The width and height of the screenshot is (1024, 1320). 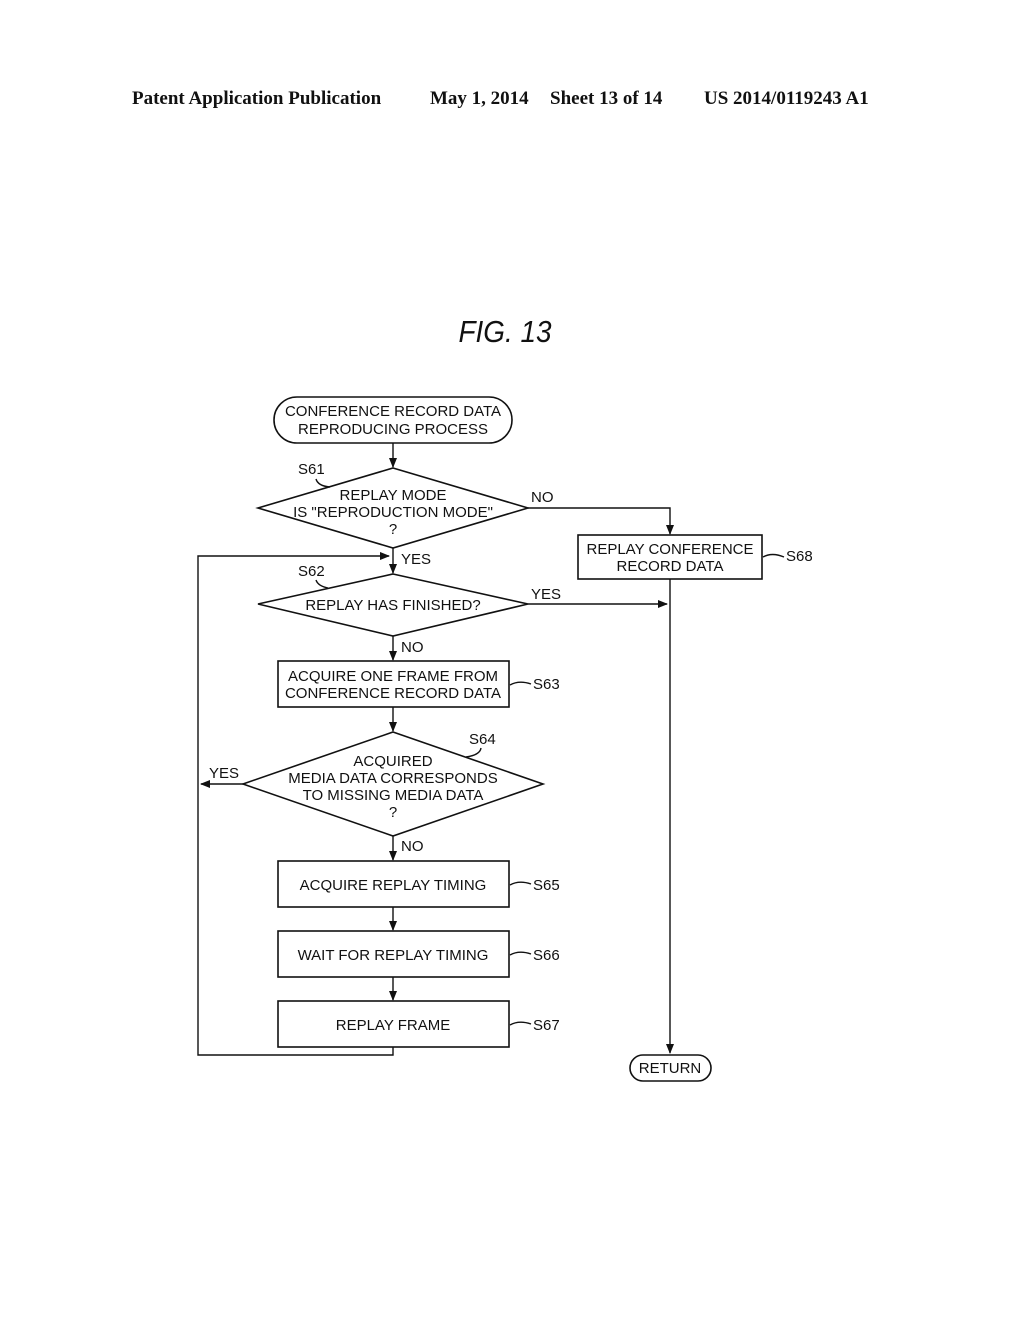 What do you see at coordinates (323, 483) in the screenshot?
I see `s61-leader` at bounding box center [323, 483].